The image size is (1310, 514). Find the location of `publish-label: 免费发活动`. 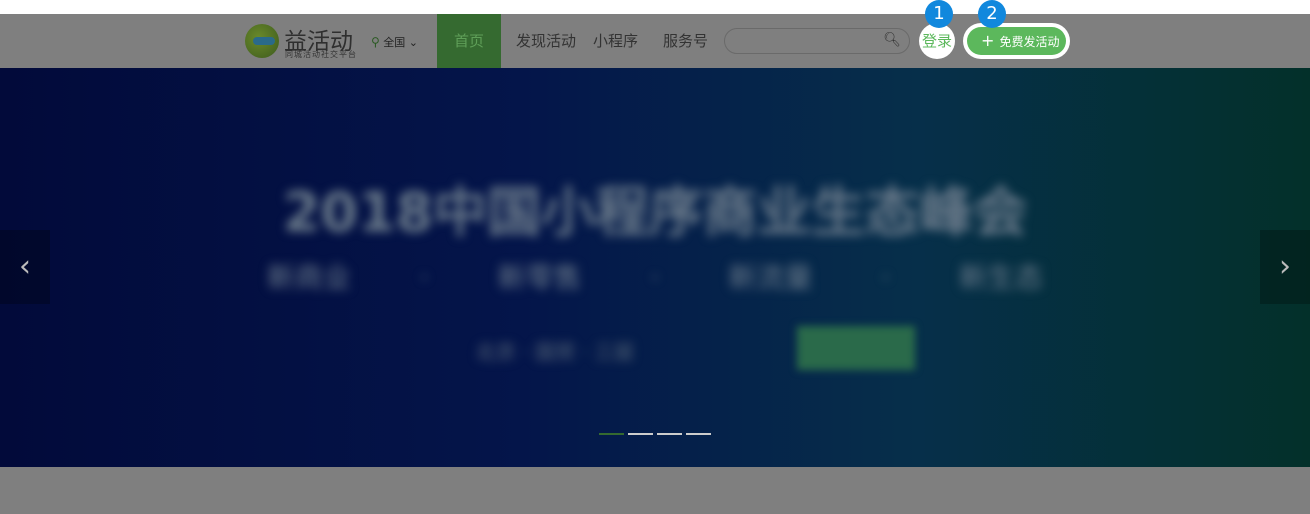

publish-label: 免费发活动 is located at coordinates (1029, 42).